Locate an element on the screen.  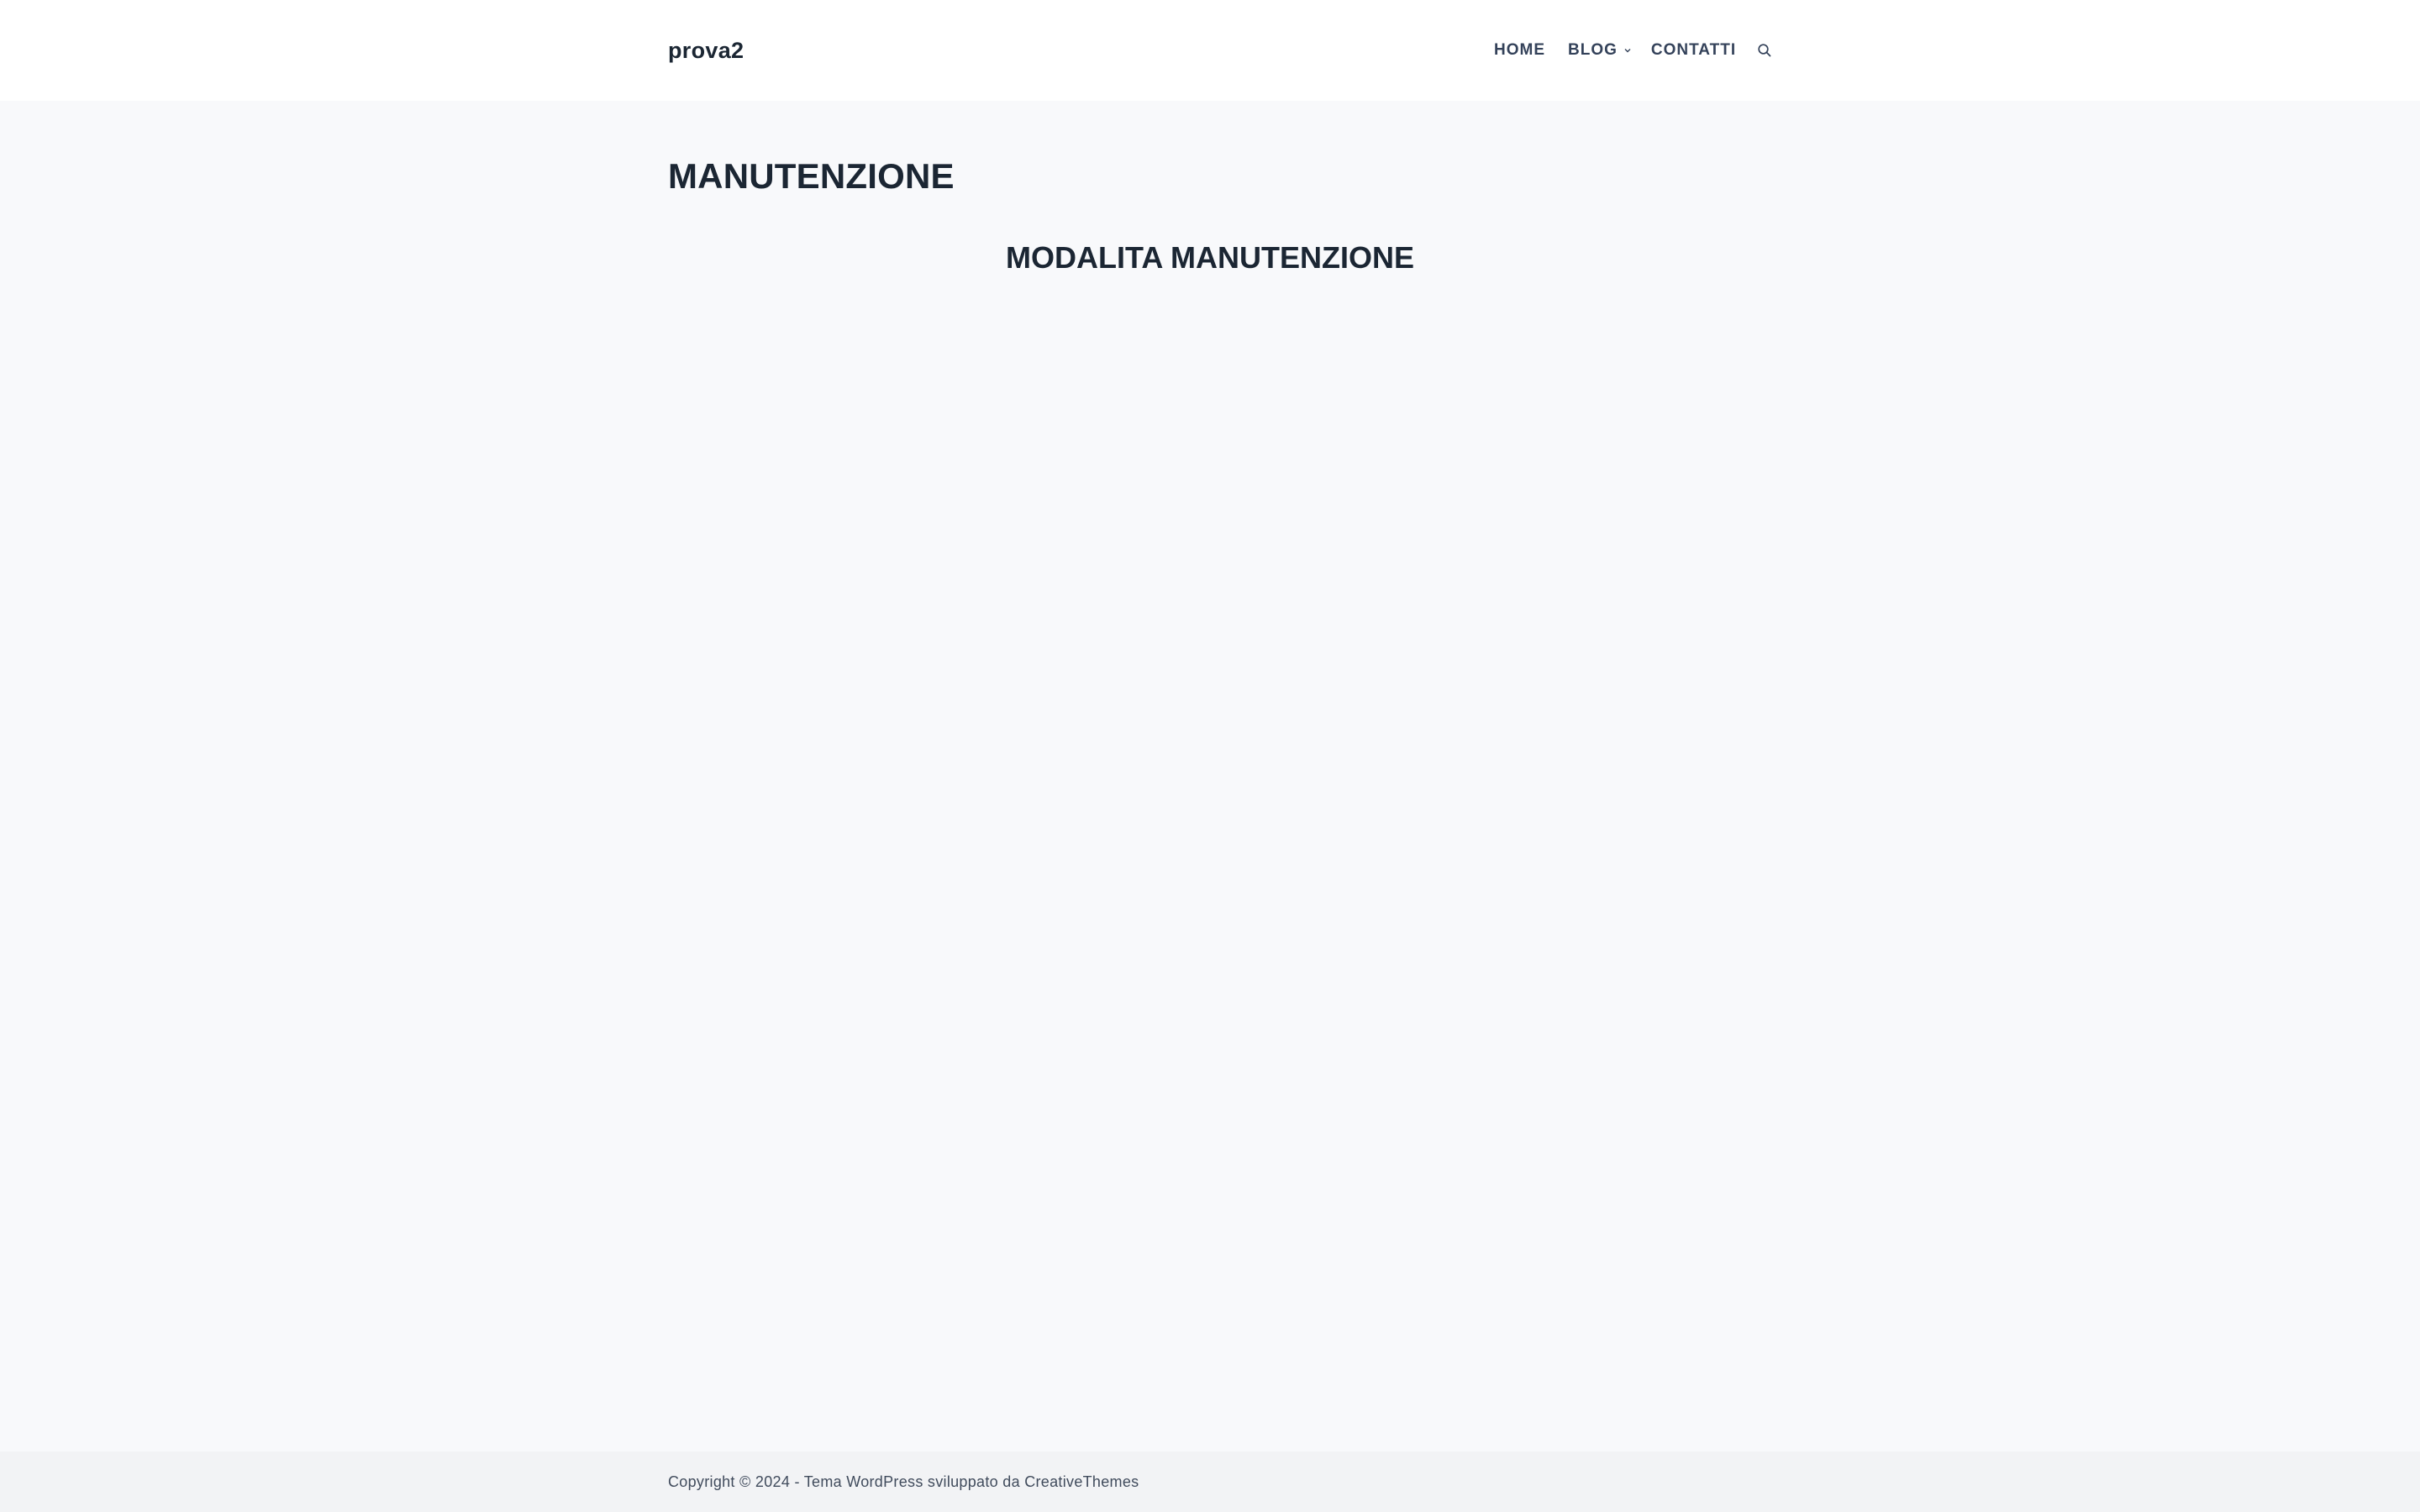
site-header: prova2 HOME BLOG CONTATTI is located at coordinates (1210, 50).